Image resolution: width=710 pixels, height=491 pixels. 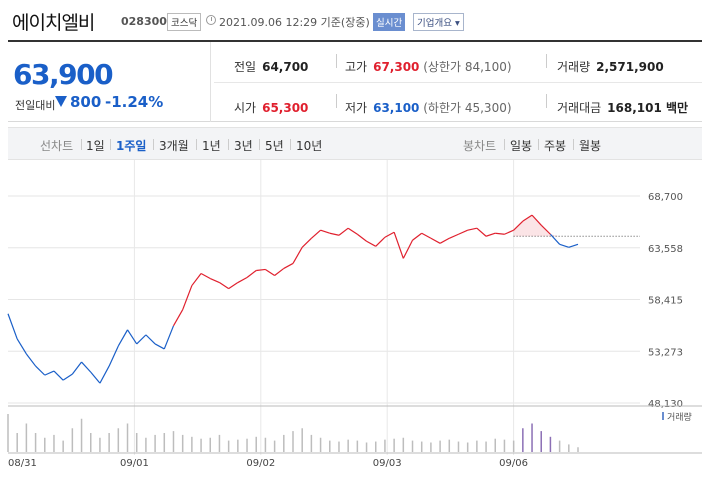 I want to click on high-value: 67,300, so click(x=396, y=67).